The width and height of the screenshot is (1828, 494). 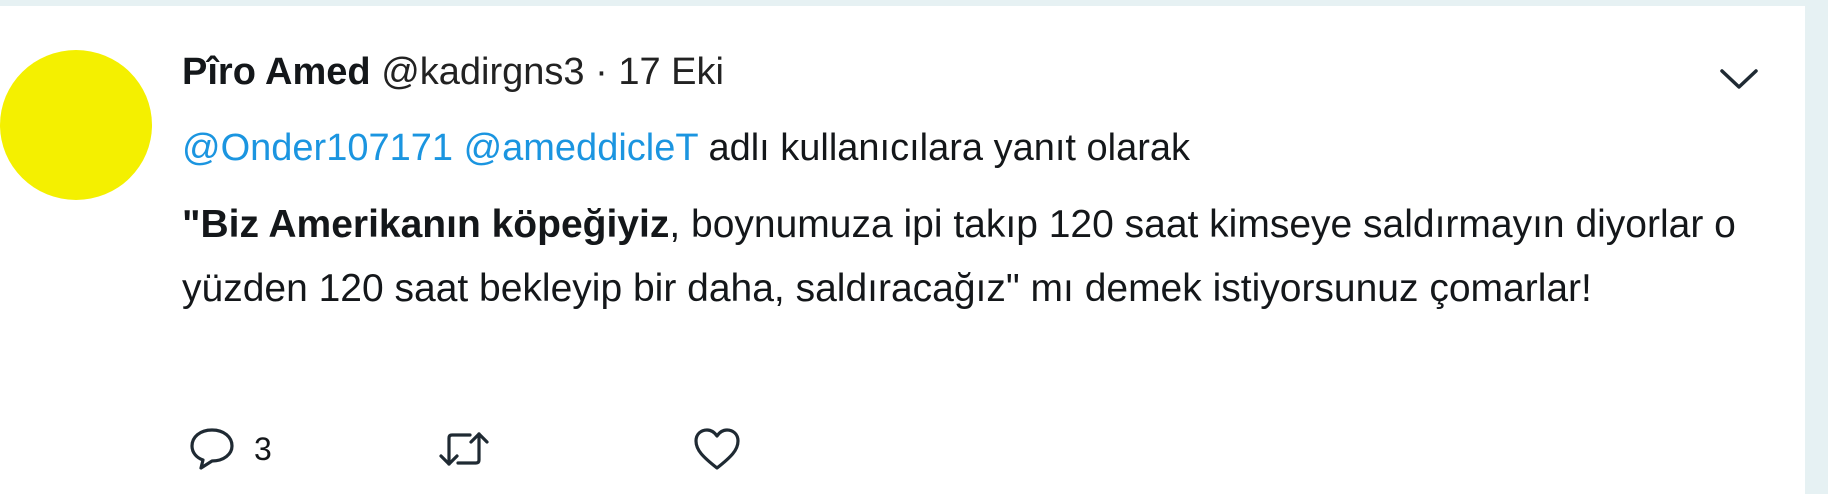 I want to click on mention-link: @amеddicleT, so click(x=581, y=148).